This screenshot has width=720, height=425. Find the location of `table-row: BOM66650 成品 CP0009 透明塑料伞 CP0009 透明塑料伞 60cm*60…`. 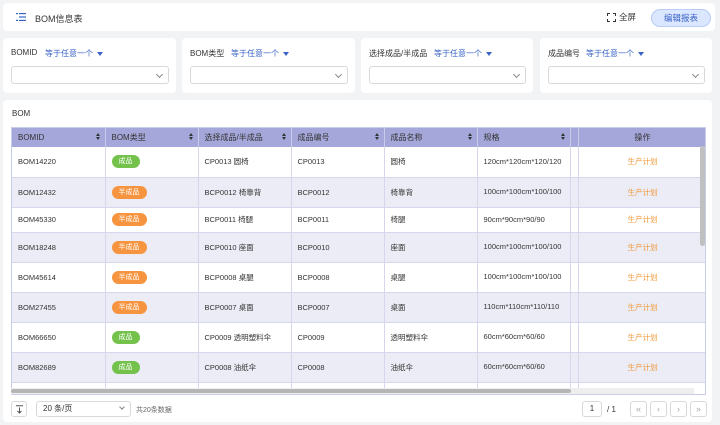

table-row: BOM66650 成品 CP0009 透明塑料伞 CP0009 透明塑料伞 60cm*60… is located at coordinates (358, 337).